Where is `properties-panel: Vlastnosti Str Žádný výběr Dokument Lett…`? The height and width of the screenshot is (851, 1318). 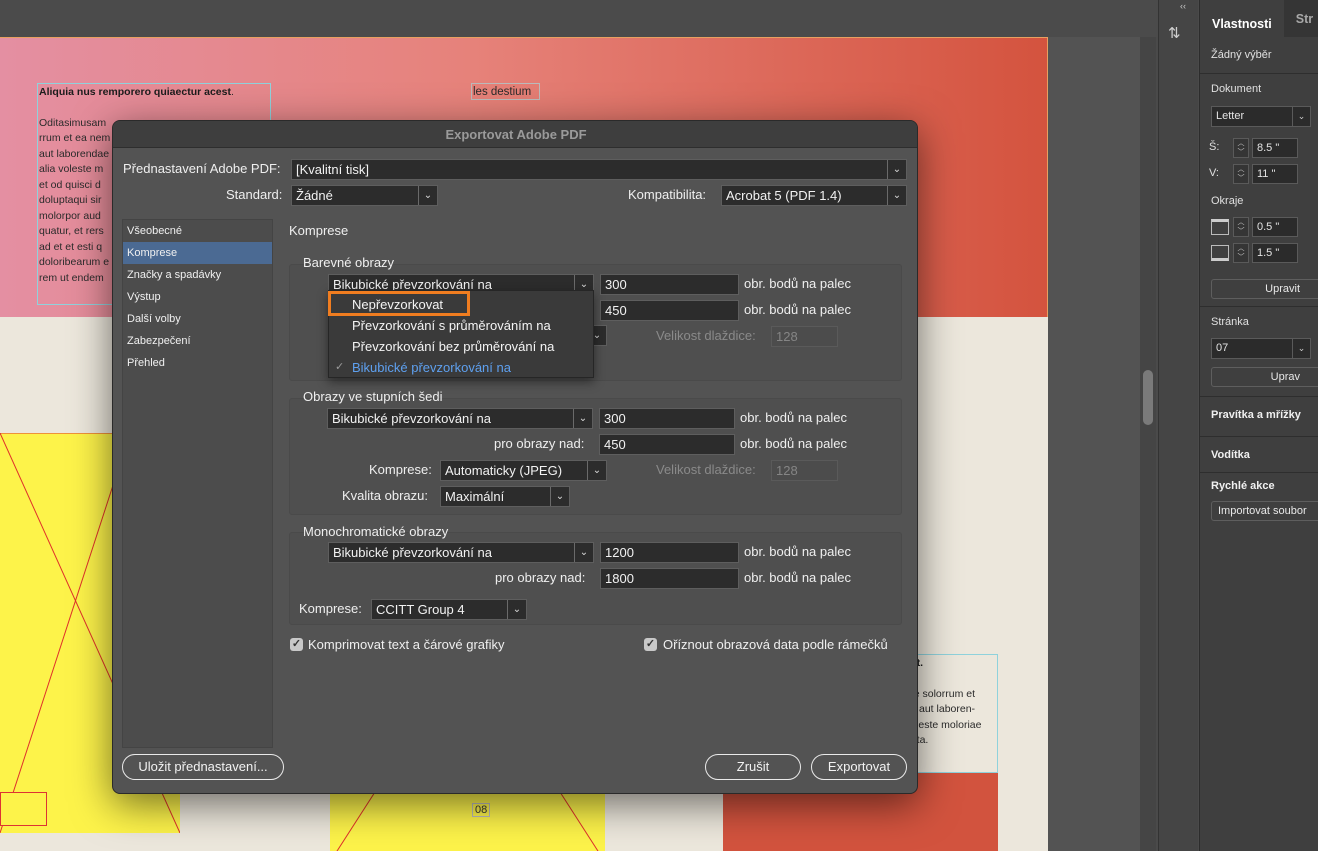 properties-panel: Vlastnosti Str Žádný výběr Dokument Lett… is located at coordinates (1258, 425).